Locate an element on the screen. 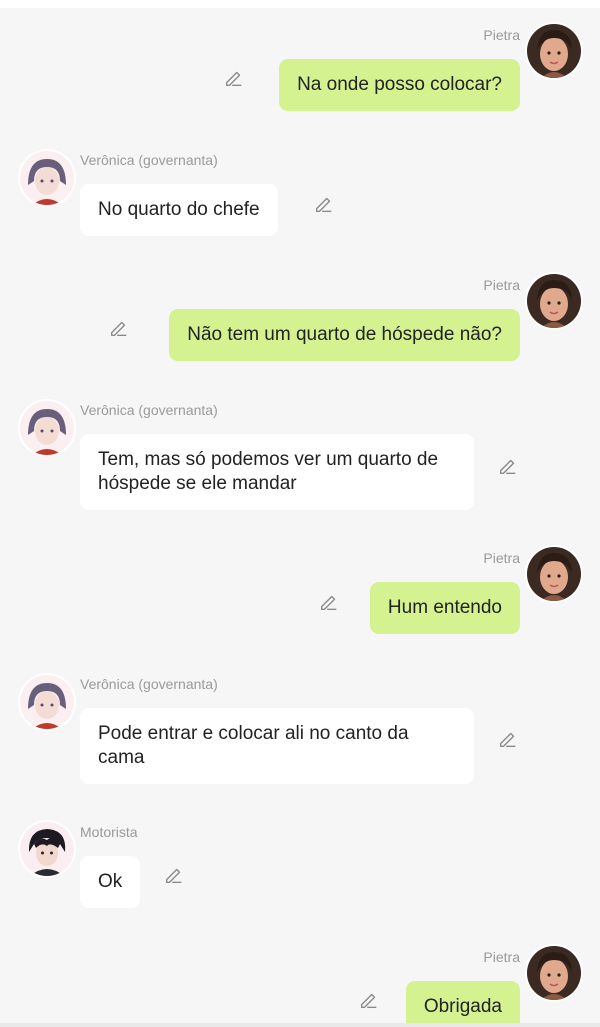 The height and width of the screenshot is (1027, 600). top-bar-edge is located at coordinates (300, 4).